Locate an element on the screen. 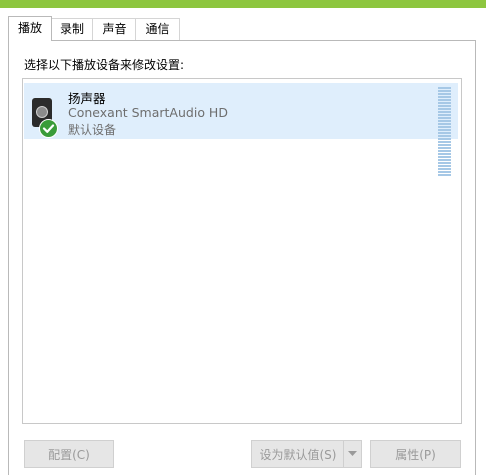 This screenshot has width=486, height=475. device-driver: Conexant SmartAudio HD is located at coordinates (148, 112).